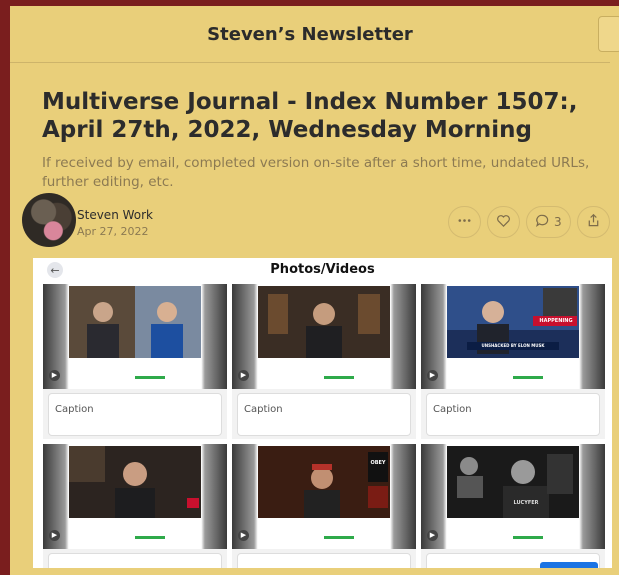  What do you see at coordinates (378, 463) in the screenshot?
I see `poster-label: OBEY` at bounding box center [378, 463].